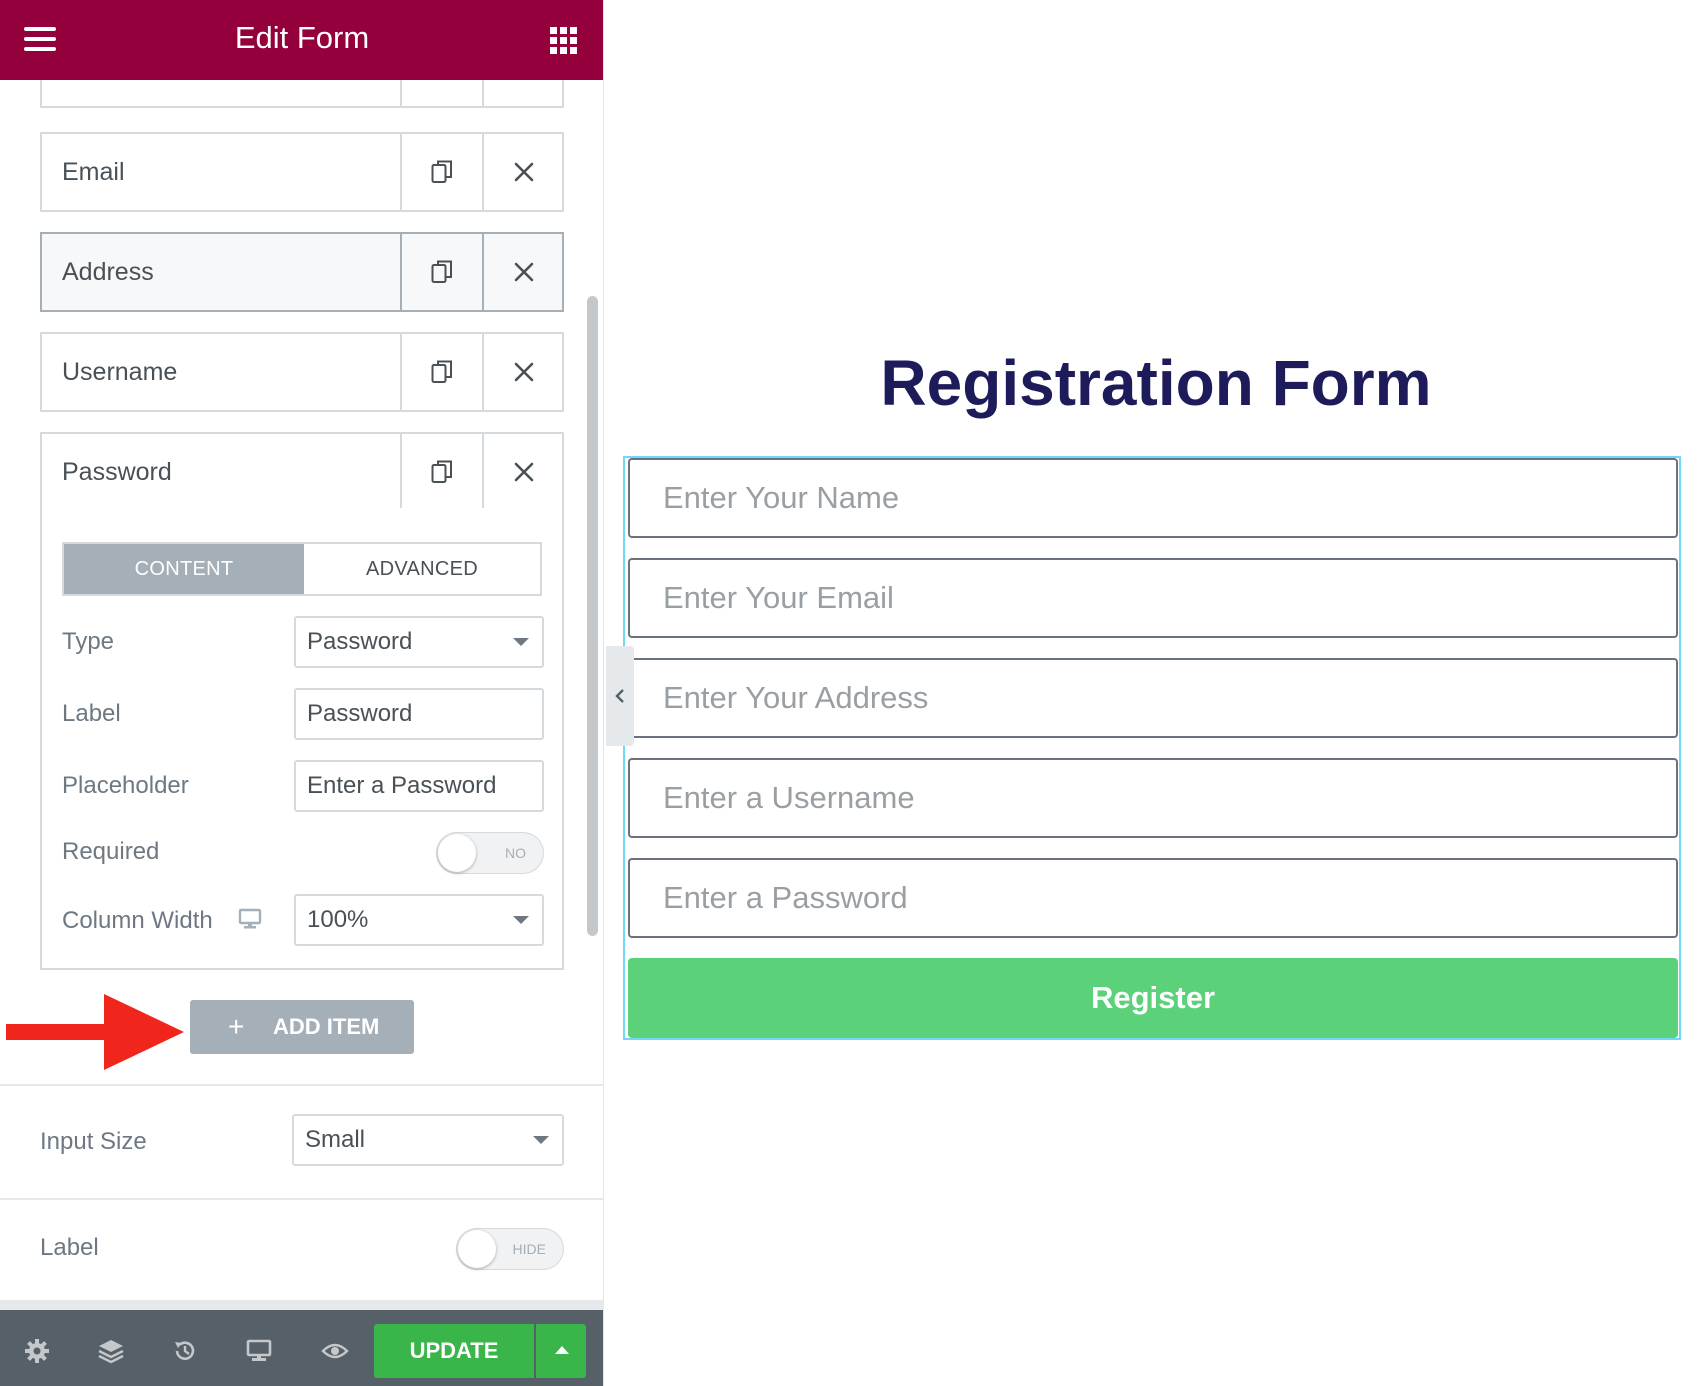 This screenshot has height=1386, width=1706. I want to click on update-button: UPDATE, so click(454, 1351).